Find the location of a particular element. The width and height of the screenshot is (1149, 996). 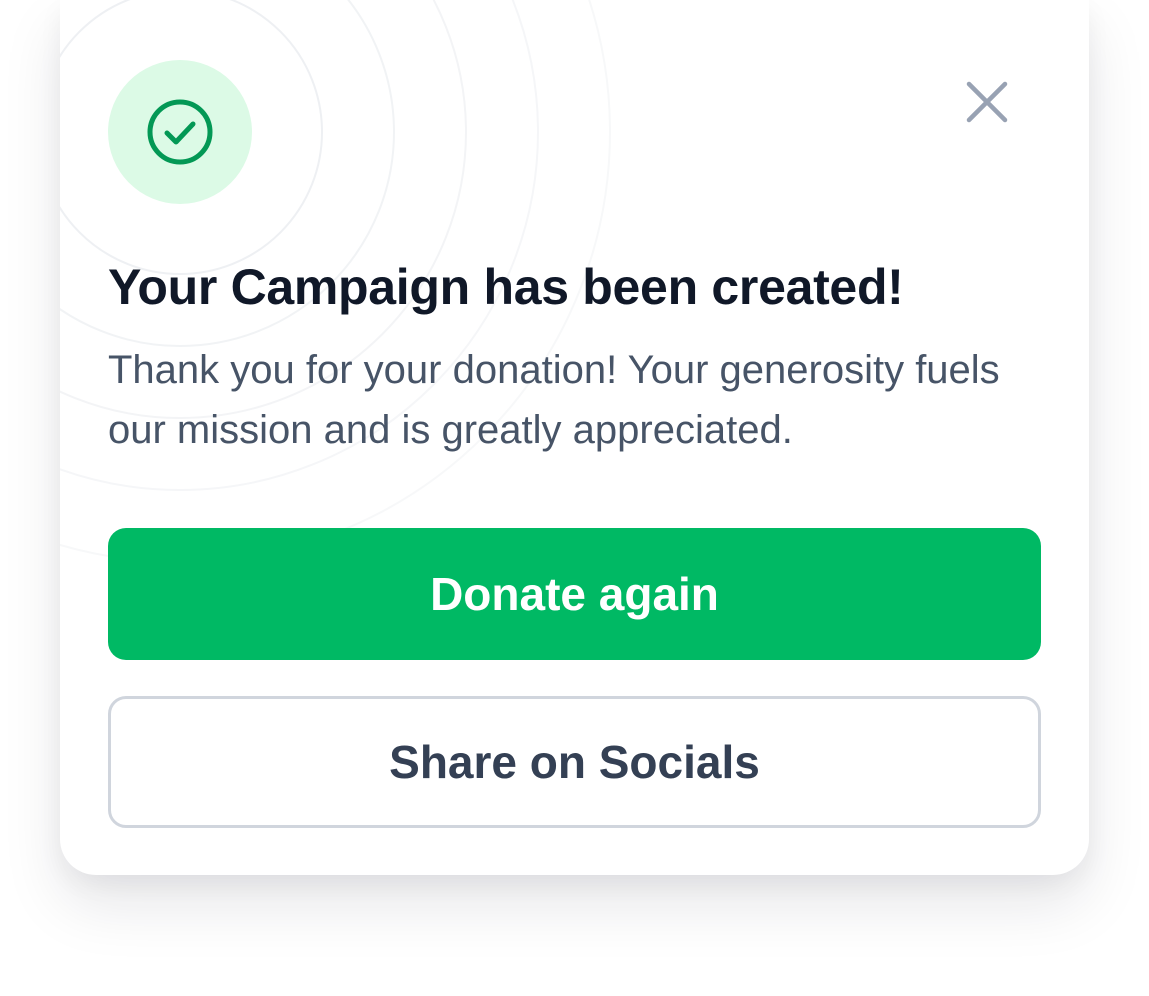

donate-again-label: Donate again is located at coordinates (574, 594).